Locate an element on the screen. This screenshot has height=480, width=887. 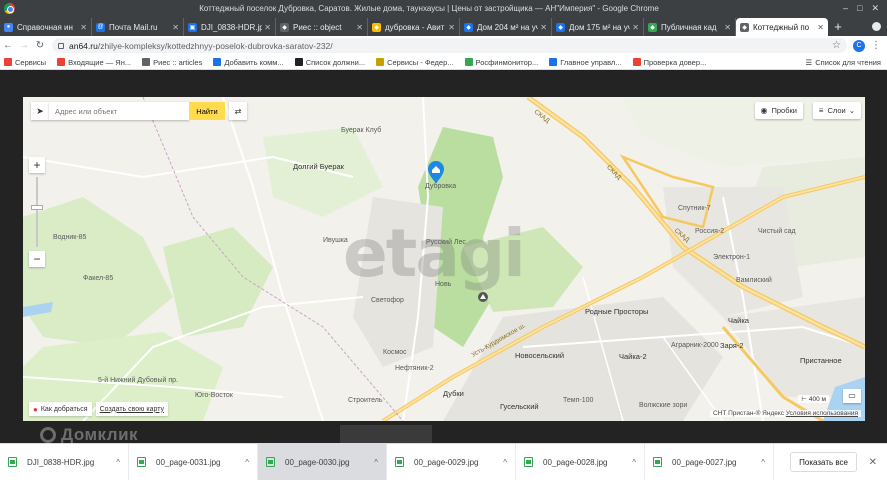
map-search-input is located at coordinates (119, 111).